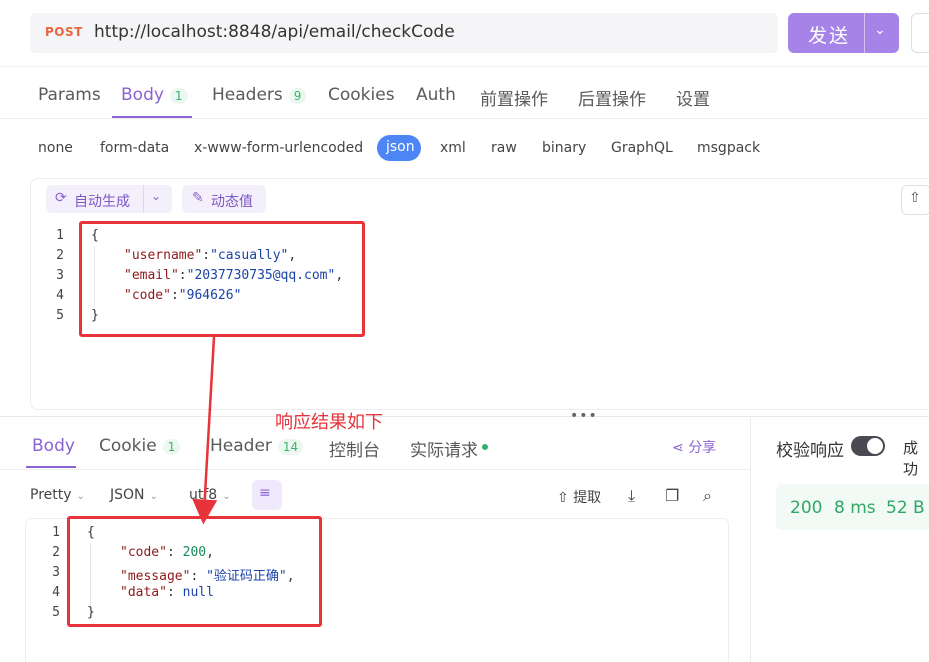 Image resolution: width=929 pixels, height=662 pixels. Describe the element at coordinates (329, 422) in the screenshot. I see `annotation-label: 响应结果如下` at that location.